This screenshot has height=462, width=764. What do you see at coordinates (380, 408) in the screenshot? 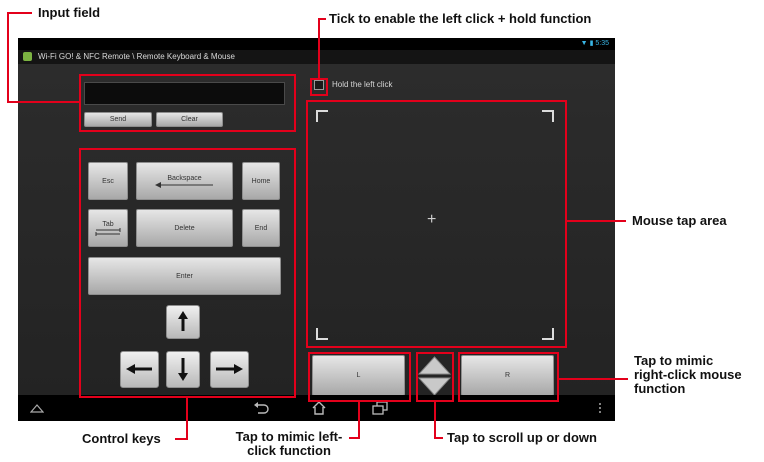
I see `recent-apps-icon` at bounding box center [380, 408].